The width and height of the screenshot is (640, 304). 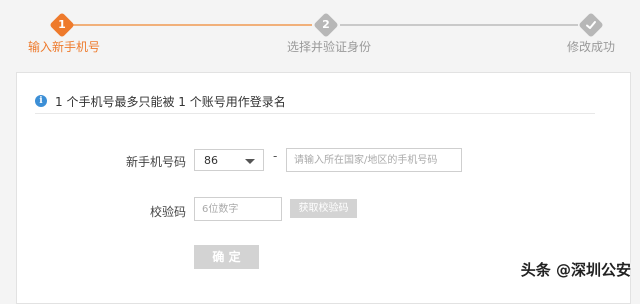 What do you see at coordinates (575, 270) in the screenshot?
I see `watermark: 头条 @深圳公安` at bounding box center [575, 270].